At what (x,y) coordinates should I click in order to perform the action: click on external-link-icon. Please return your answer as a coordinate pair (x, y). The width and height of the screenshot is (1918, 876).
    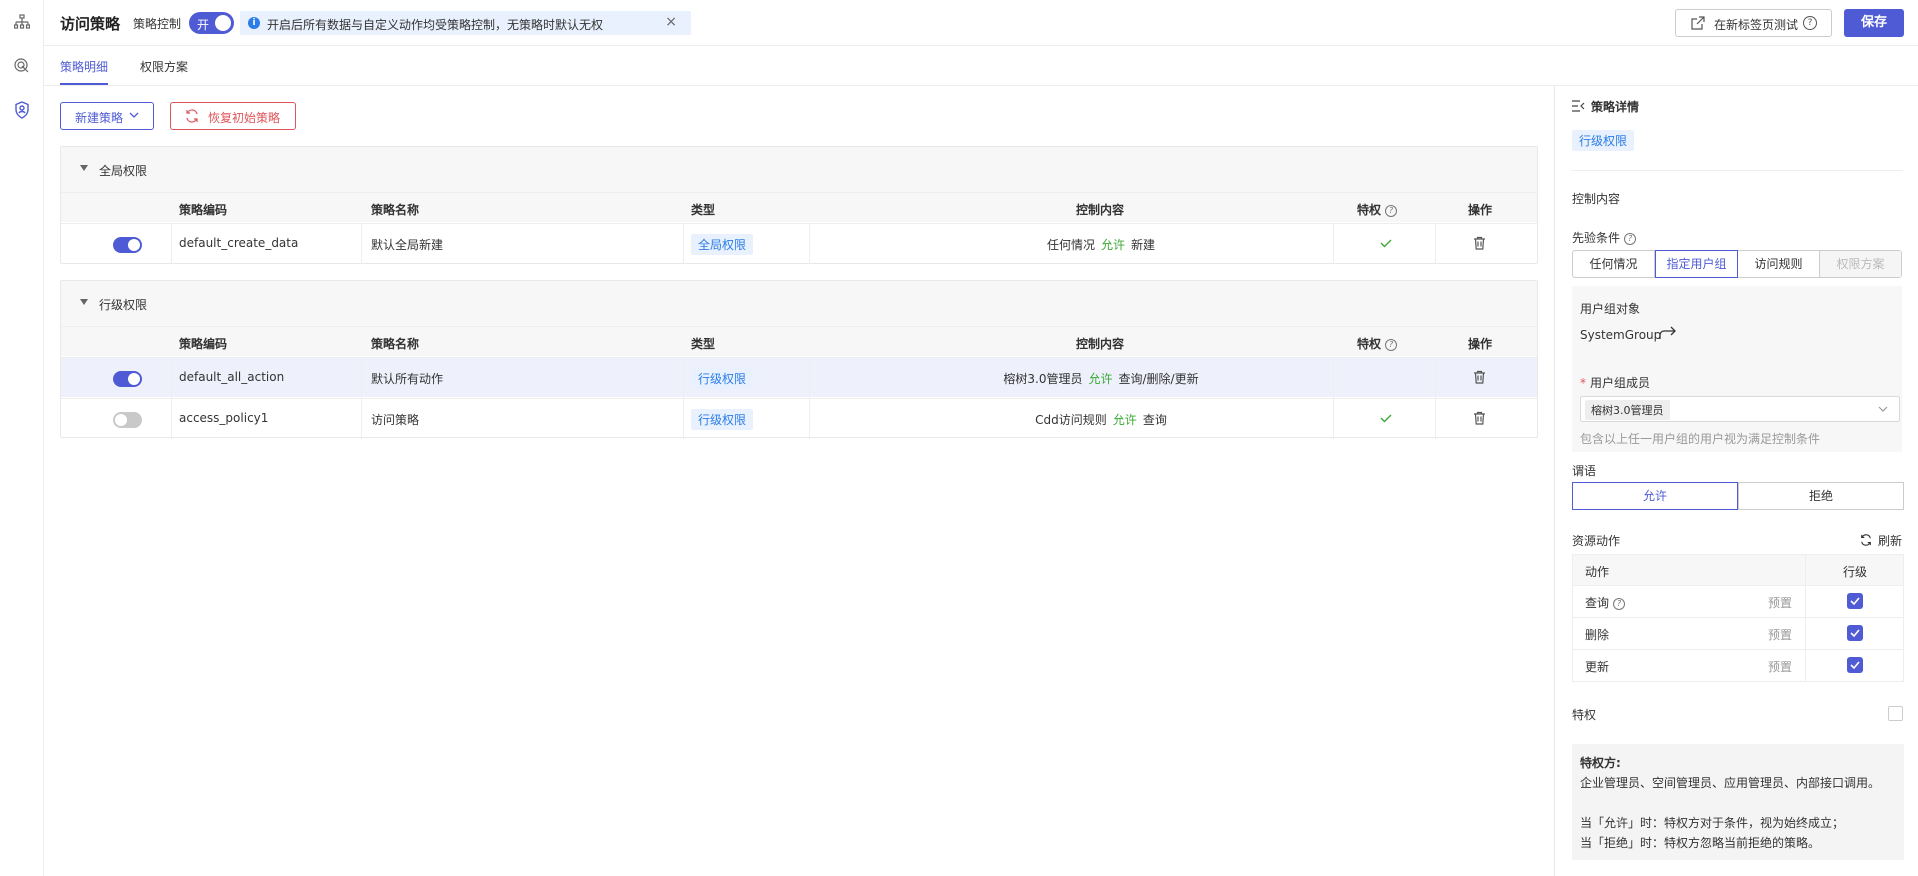
    Looking at the image, I should click on (1698, 24).